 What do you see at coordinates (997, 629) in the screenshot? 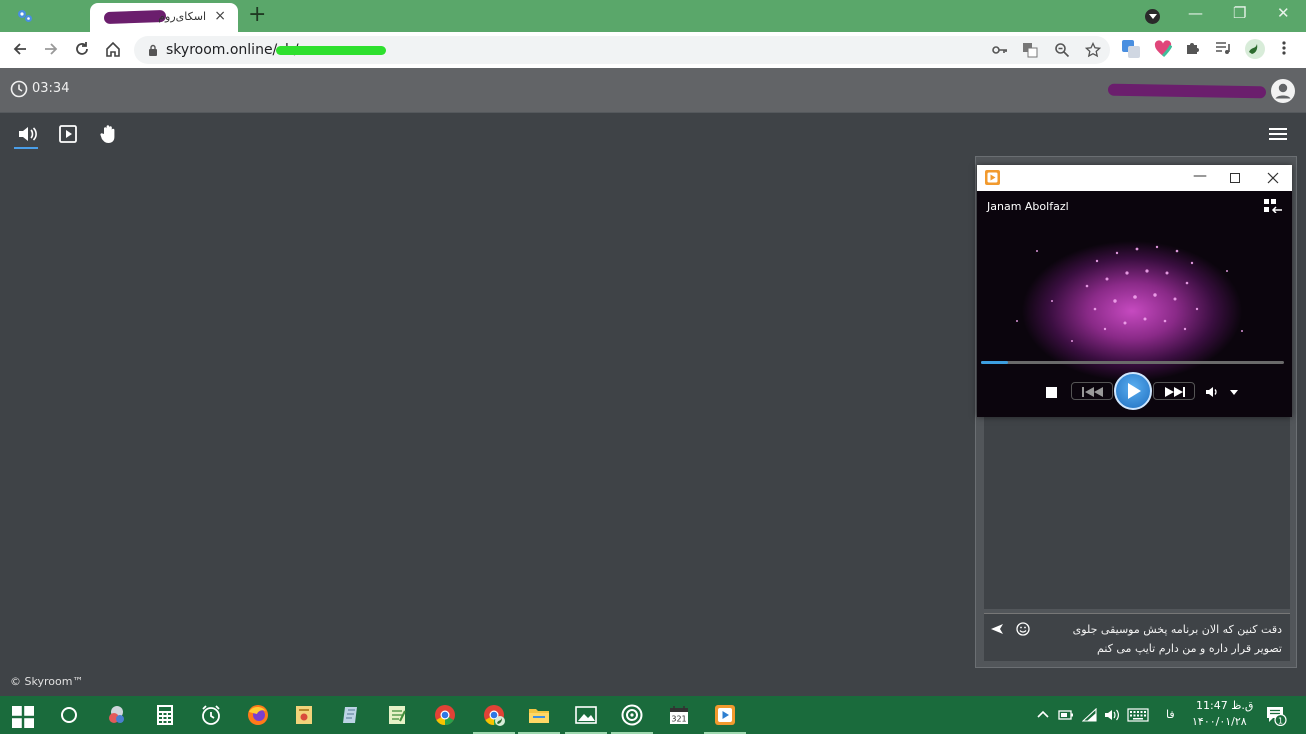
I see `send-icon` at bounding box center [997, 629].